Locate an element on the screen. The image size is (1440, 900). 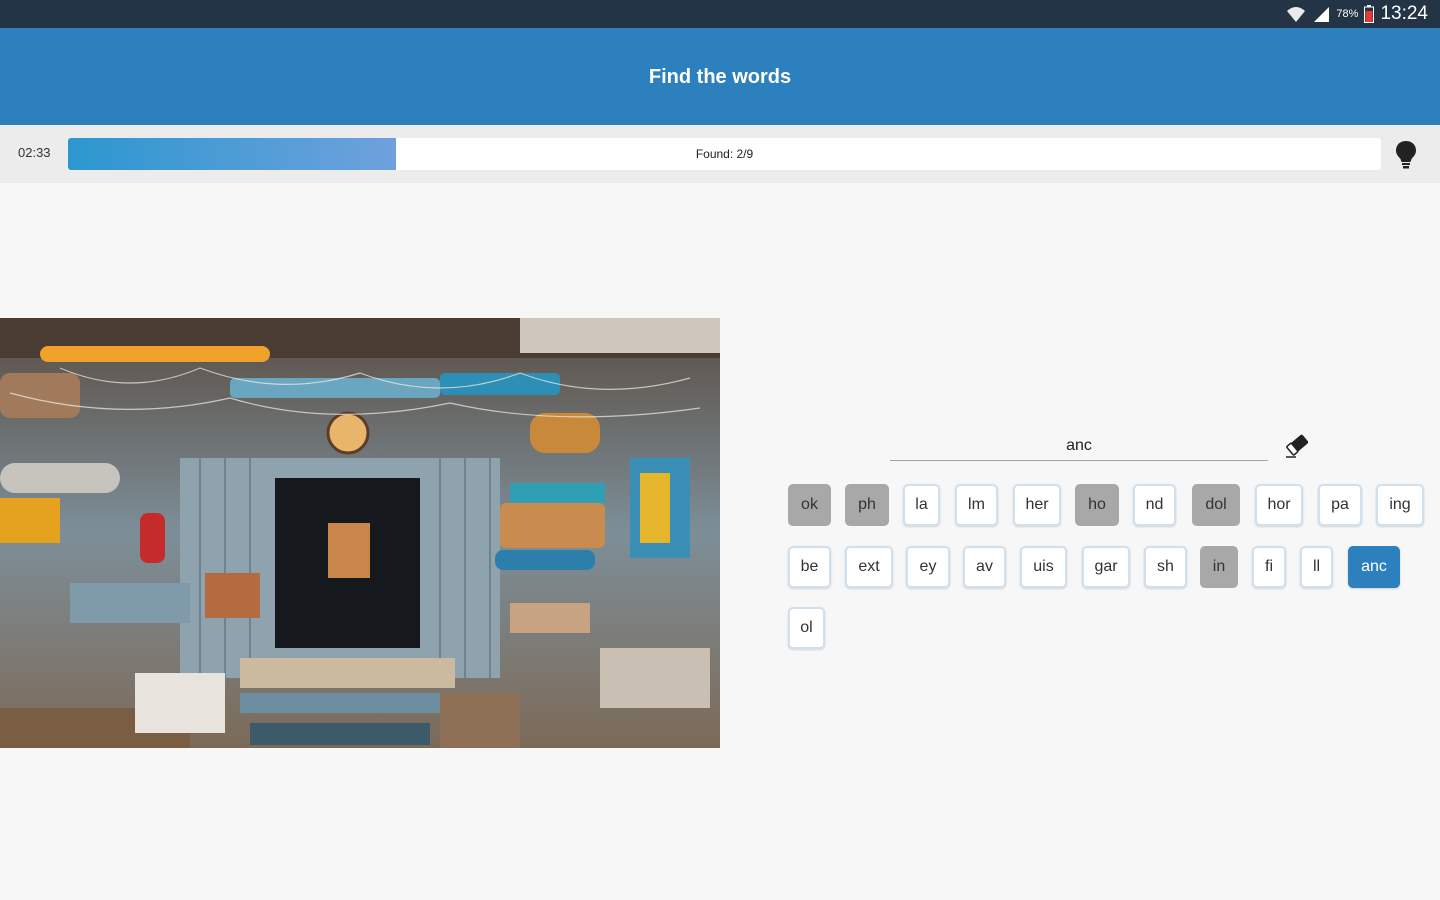
syllable-tile: ey is located at coordinates (928, 567).